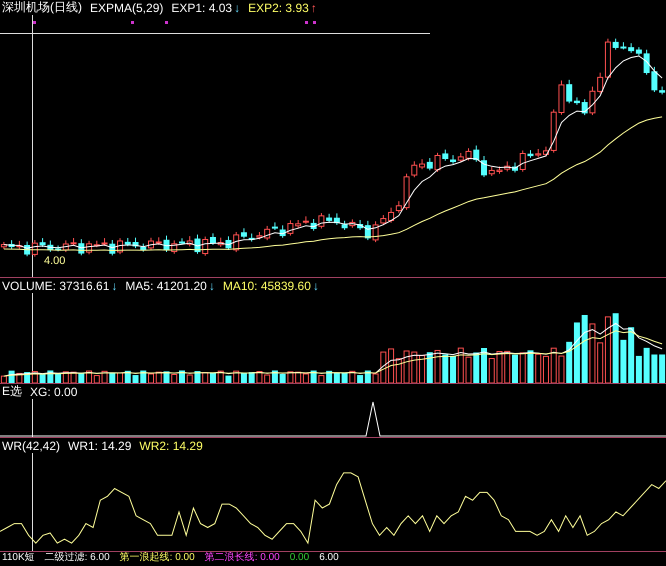 Image resolution: width=666 pixels, height=566 pixels. Describe the element at coordinates (55, 262) in the screenshot. I see `price-label: 4.00` at that location.